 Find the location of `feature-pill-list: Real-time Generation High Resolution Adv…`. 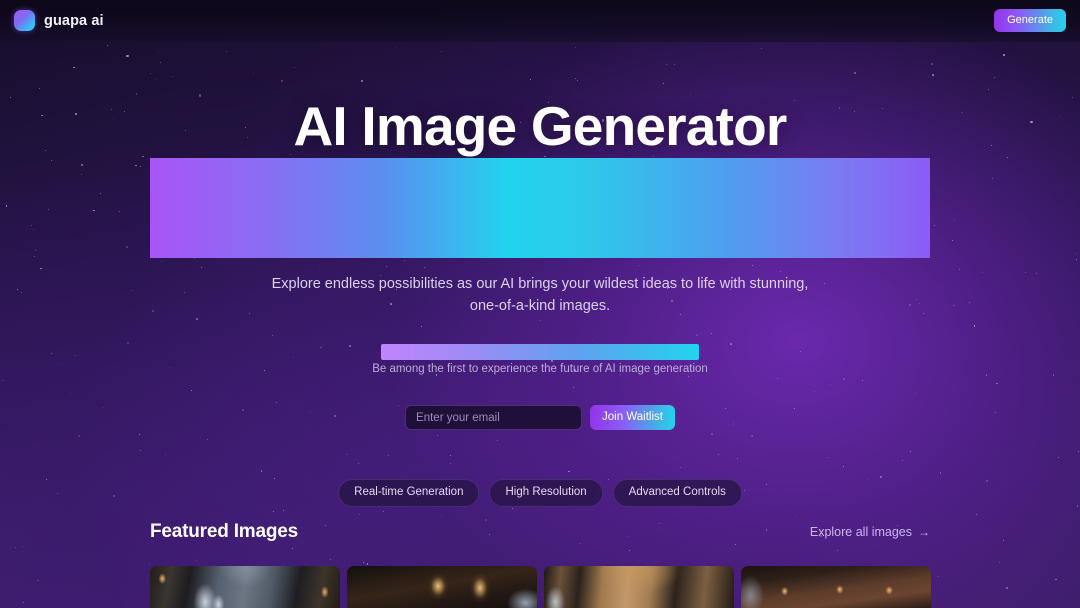

feature-pill-list: Real-time Generation High Resolution Adv… is located at coordinates (540, 493).